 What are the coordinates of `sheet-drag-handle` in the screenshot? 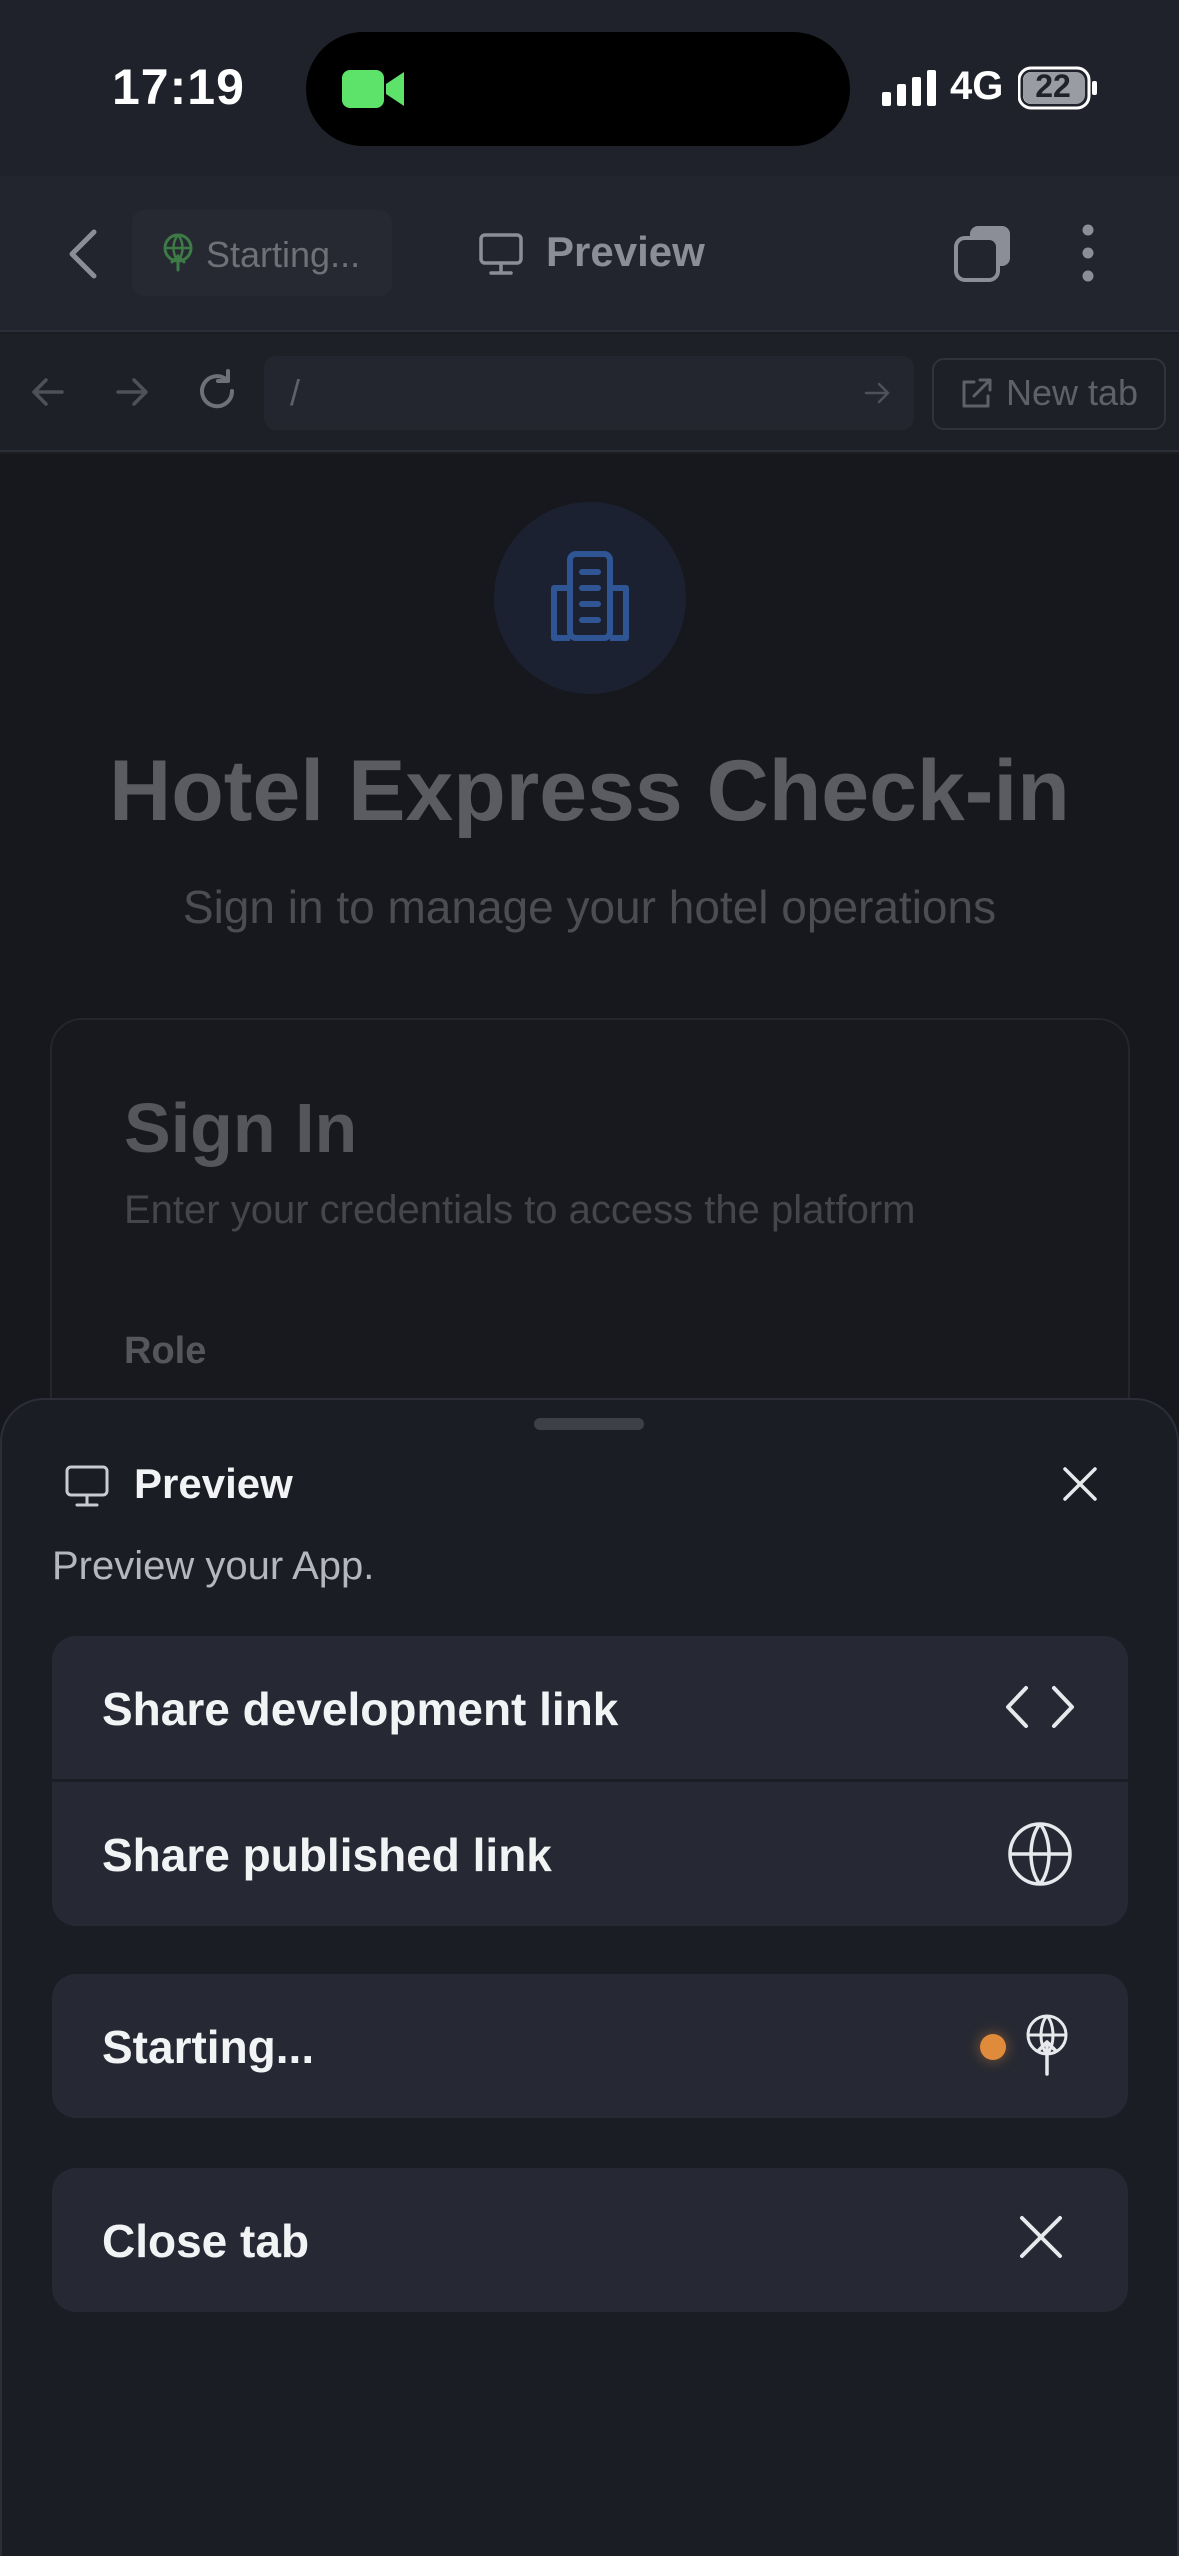 It's located at (589, 1424).